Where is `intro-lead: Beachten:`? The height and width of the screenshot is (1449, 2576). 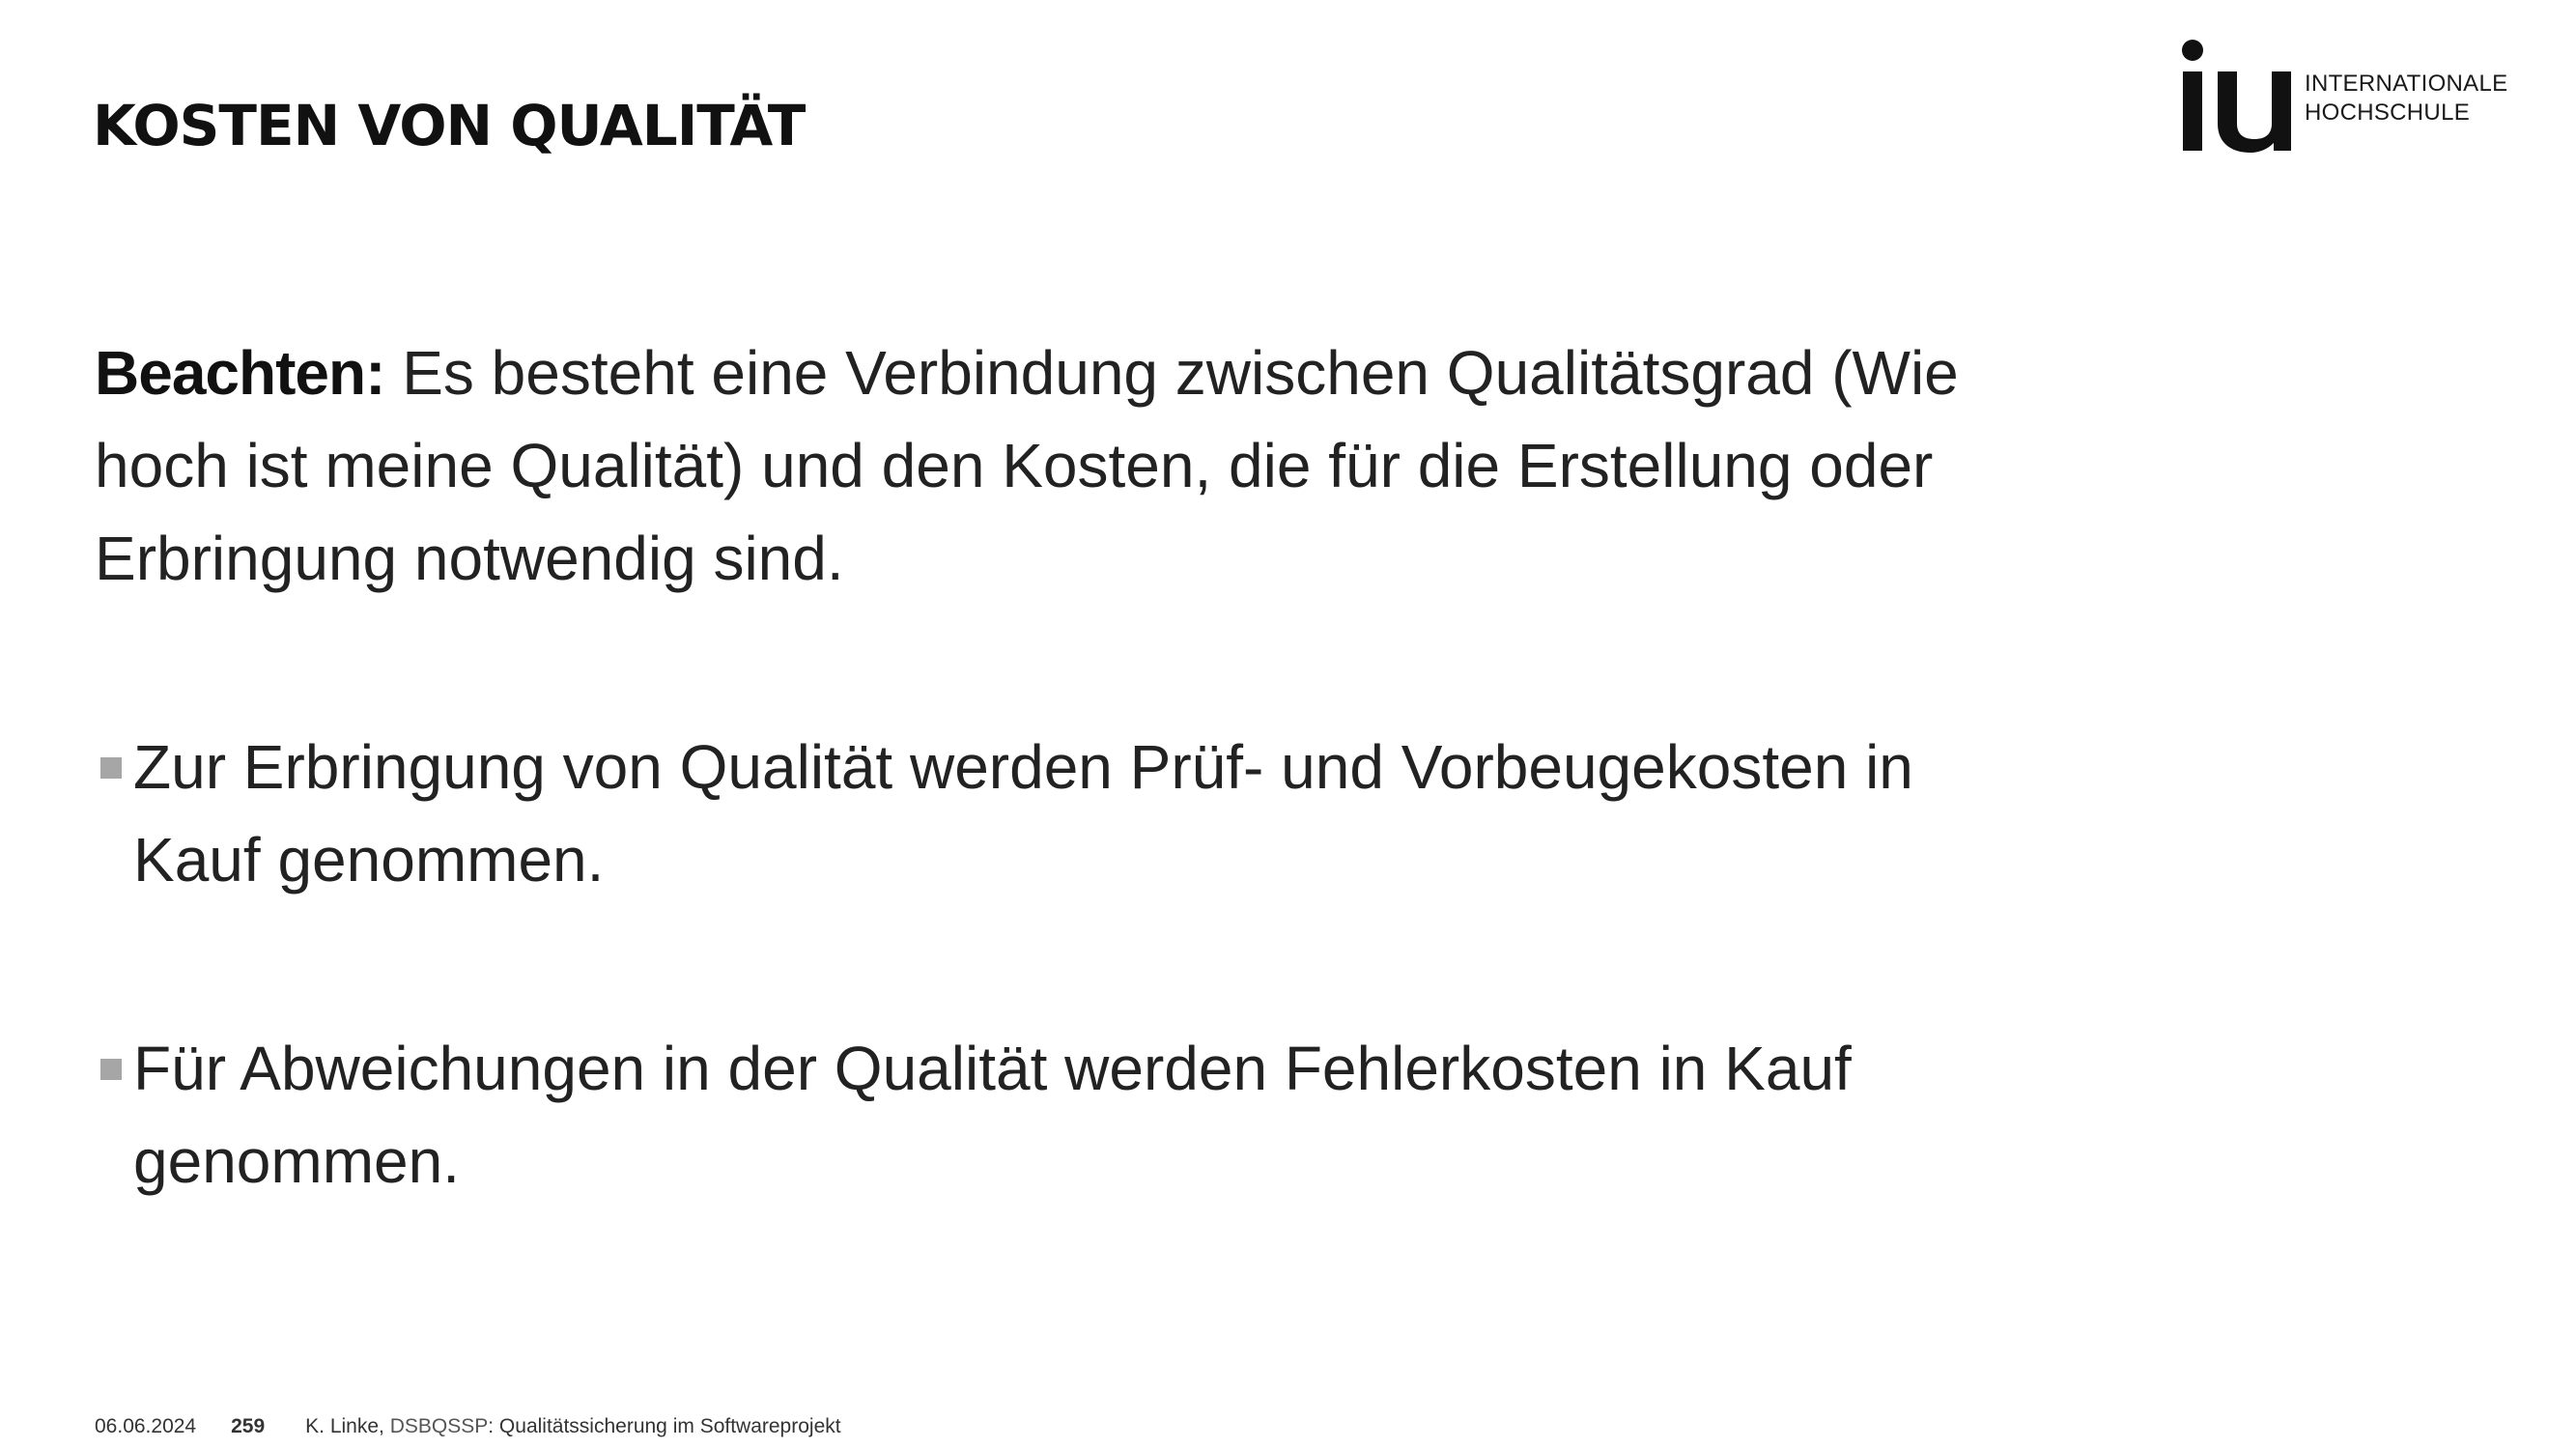 intro-lead: Beachten: is located at coordinates (240, 373).